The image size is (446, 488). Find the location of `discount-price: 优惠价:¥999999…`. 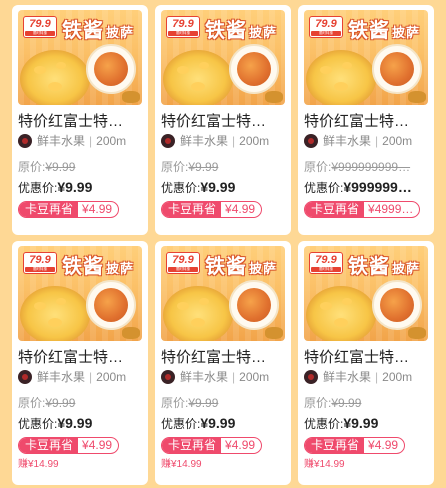

discount-price: 优惠价:¥999999… is located at coordinates (366, 187).